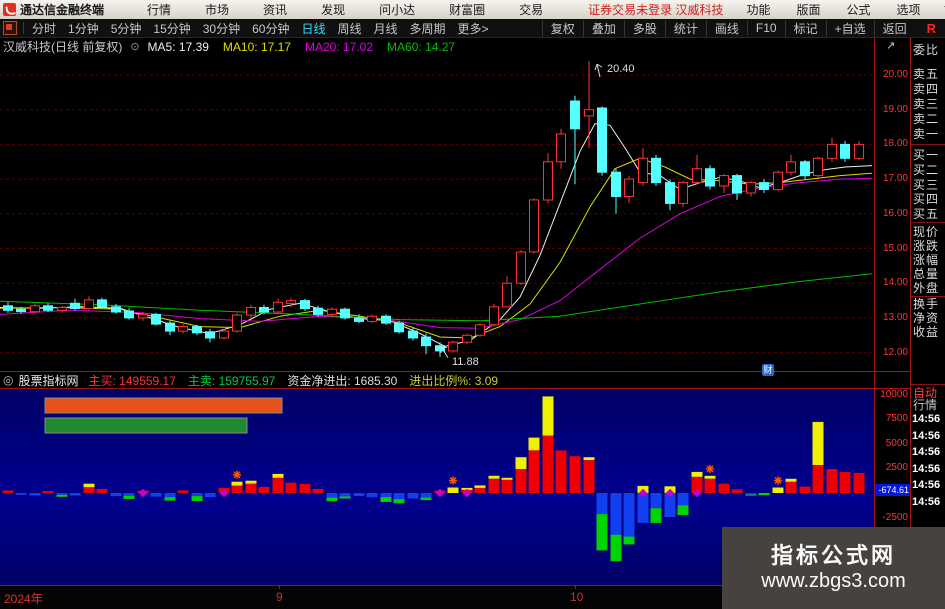 This screenshot has height=609, width=945. Describe the element at coordinates (428, 28) in the screenshot. I see `period-tab-多周期: 多周期` at that location.